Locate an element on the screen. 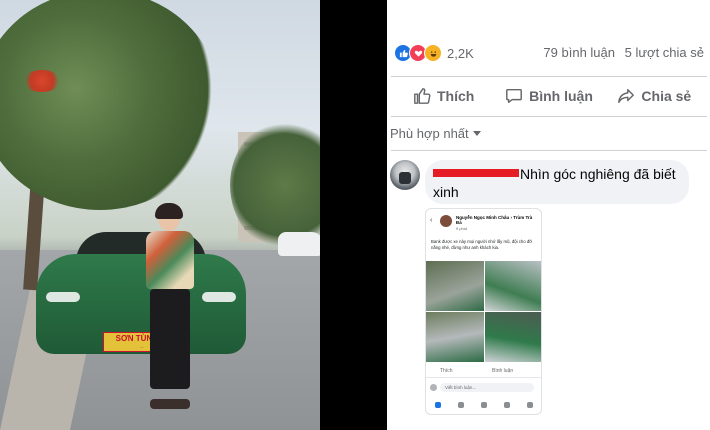  shoes is located at coordinates (170, 404).